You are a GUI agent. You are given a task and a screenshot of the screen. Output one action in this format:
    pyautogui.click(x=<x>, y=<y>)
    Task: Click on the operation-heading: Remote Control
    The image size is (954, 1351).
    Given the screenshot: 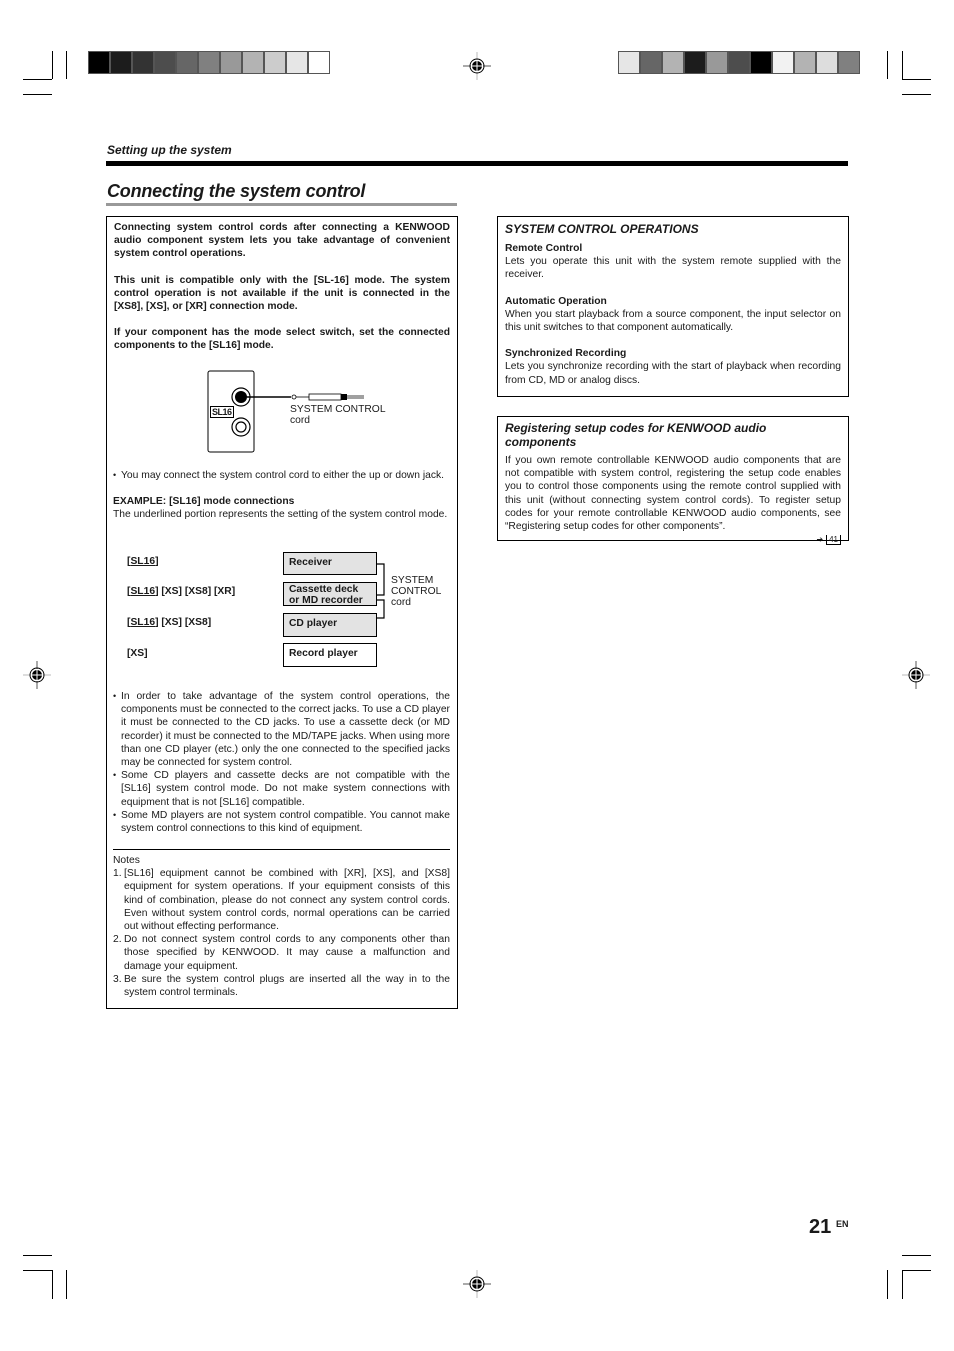 What is the action you would take?
    pyautogui.click(x=544, y=248)
    